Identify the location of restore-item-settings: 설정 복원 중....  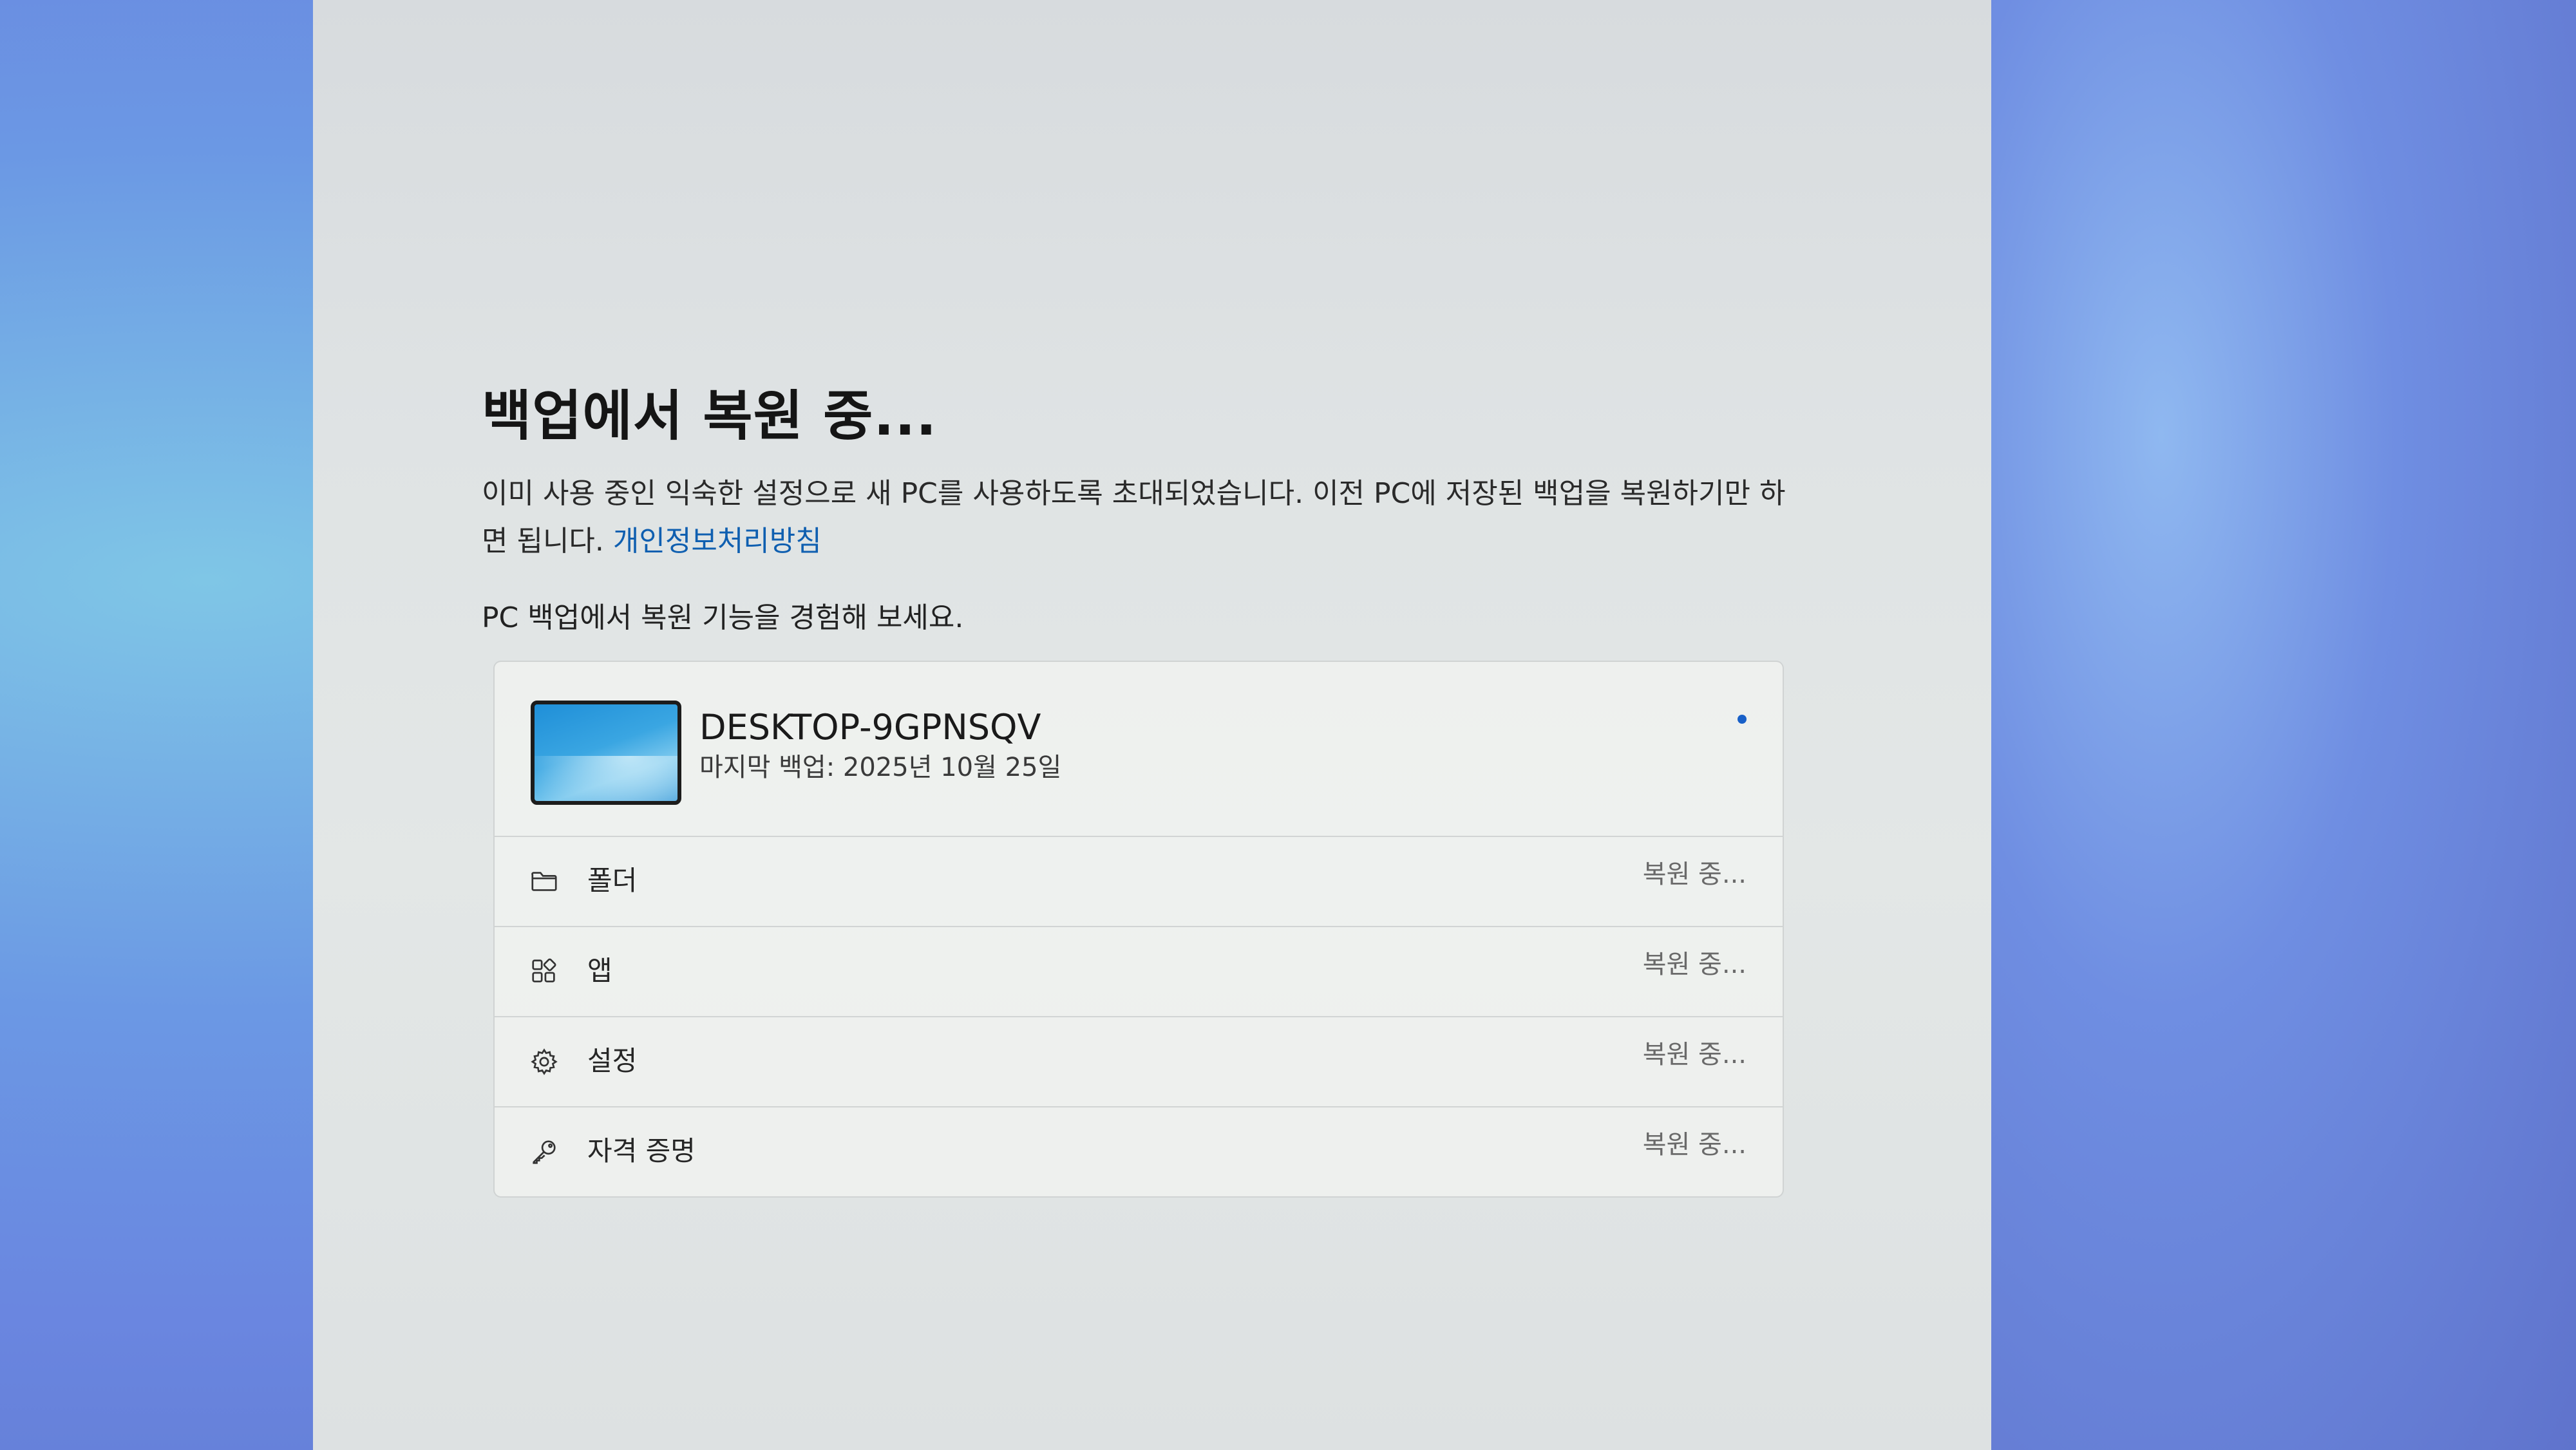
(1139, 1062).